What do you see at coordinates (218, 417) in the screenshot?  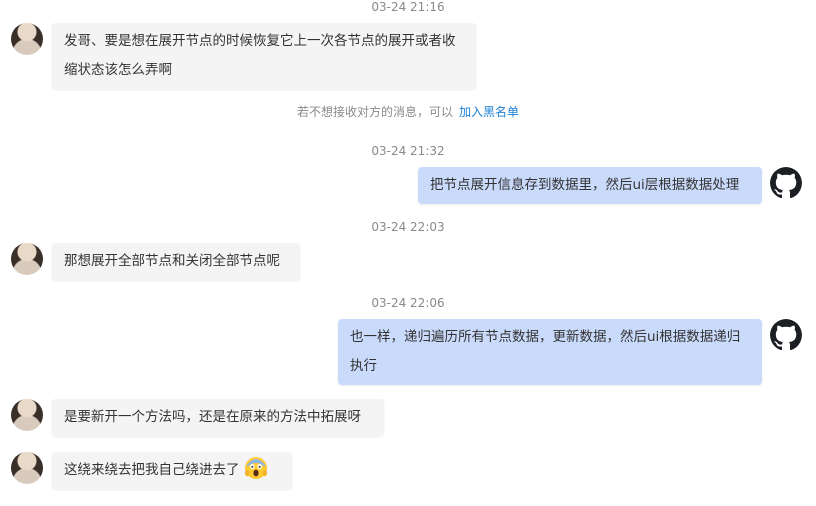 I see `message-bubble-peer: 是要新开一个方法吗，还是在原来的方法中拓展呀` at bounding box center [218, 417].